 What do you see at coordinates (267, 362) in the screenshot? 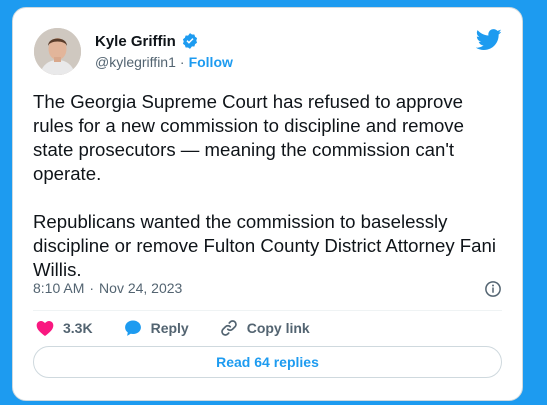
I see `read-replies-button: Read 64 replies` at bounding box center [267, 362].